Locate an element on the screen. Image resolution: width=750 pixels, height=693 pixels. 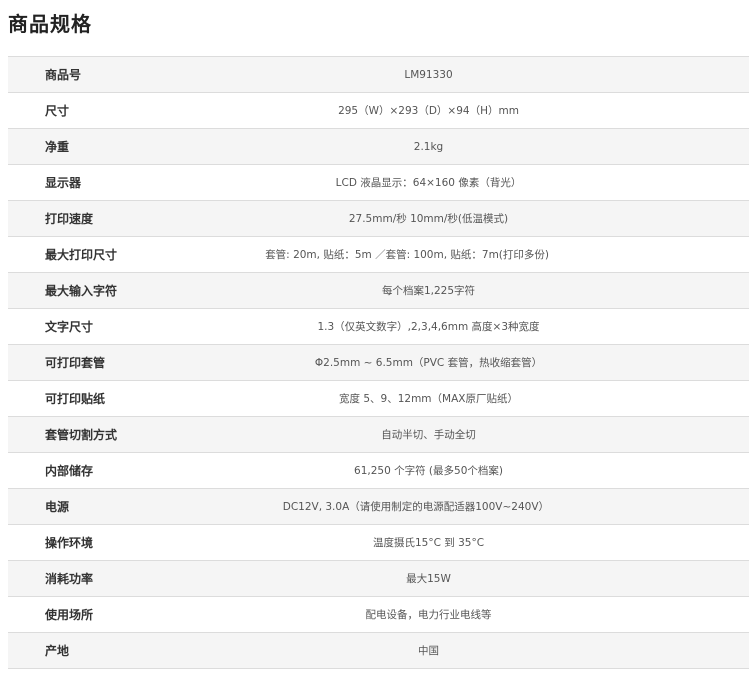
spec-row-max-input-chars: 最大输入字符 每个档案1,225字符 is located at coordinates (378, 291).